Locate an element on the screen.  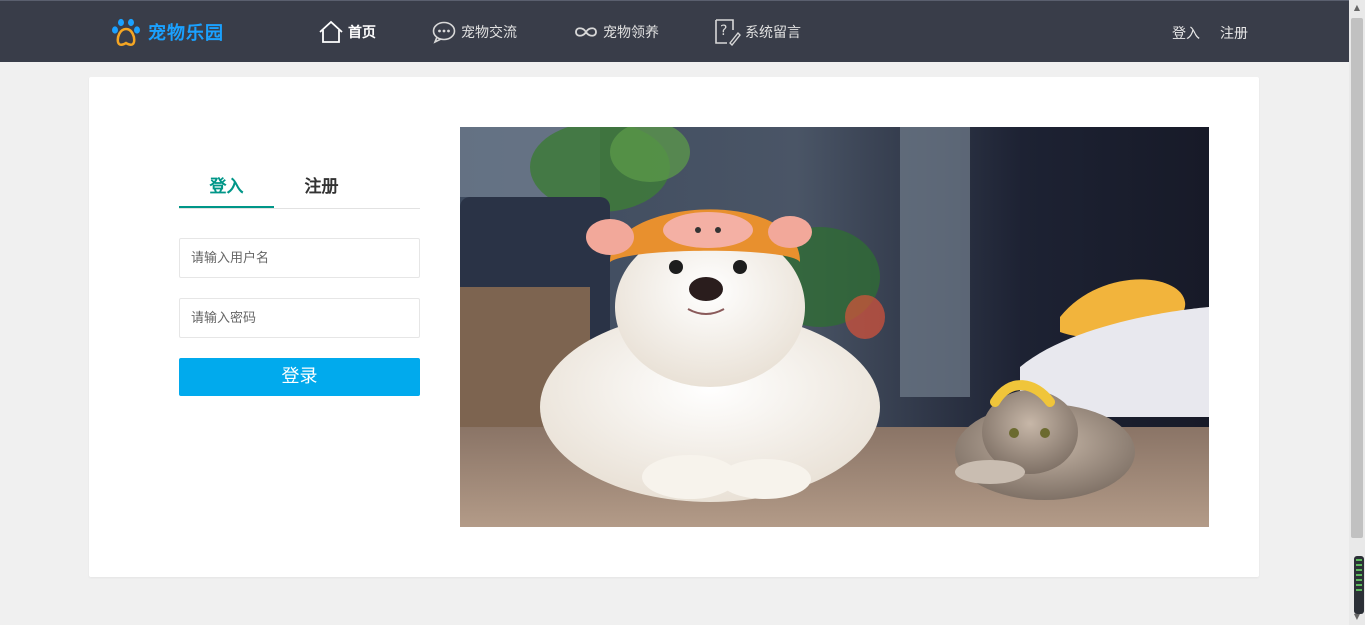
question-note-icon: ? is located at coordinates (728, 32).